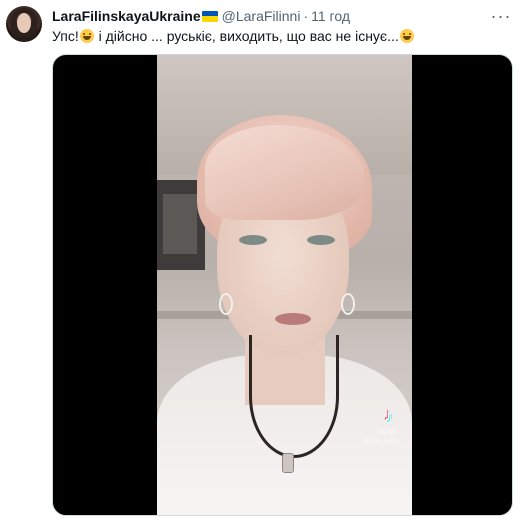  I want to click on tiktok-logo-icon: ♪, so click(388, 415).